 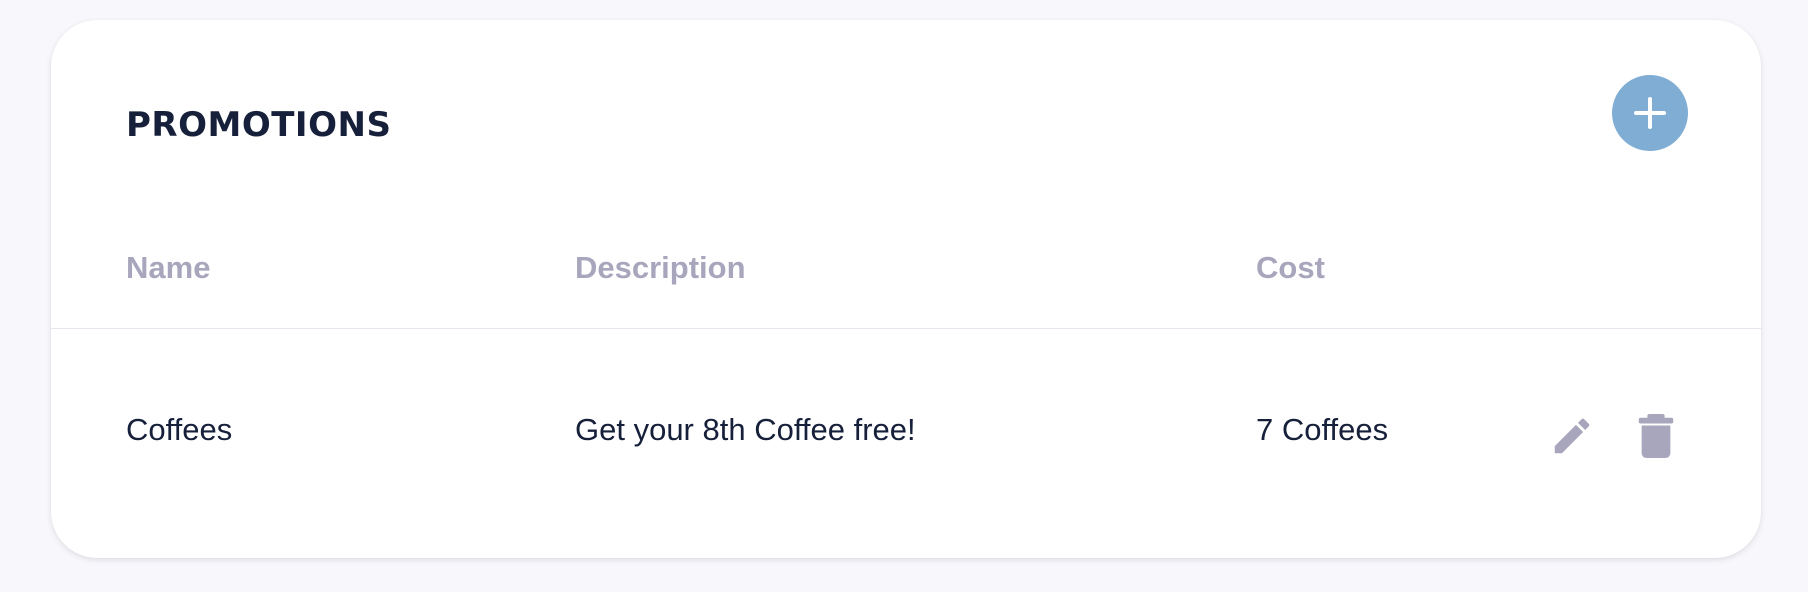 I want to click on promotion-cost: 7 Coffees, so click(x=1322, y=429).